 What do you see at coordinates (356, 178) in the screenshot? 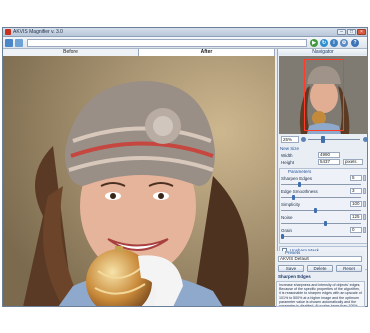
I see `sharpen-edges-field: 5` at bounding box center [356, 178].